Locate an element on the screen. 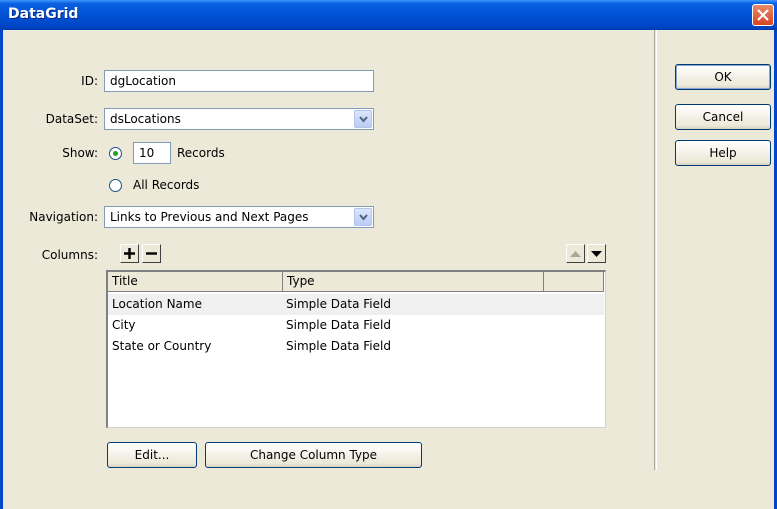 This screenshot has width=777, height=509. navigation-value: Links to Previous and Next Pages is located at coordinates (209, 217).